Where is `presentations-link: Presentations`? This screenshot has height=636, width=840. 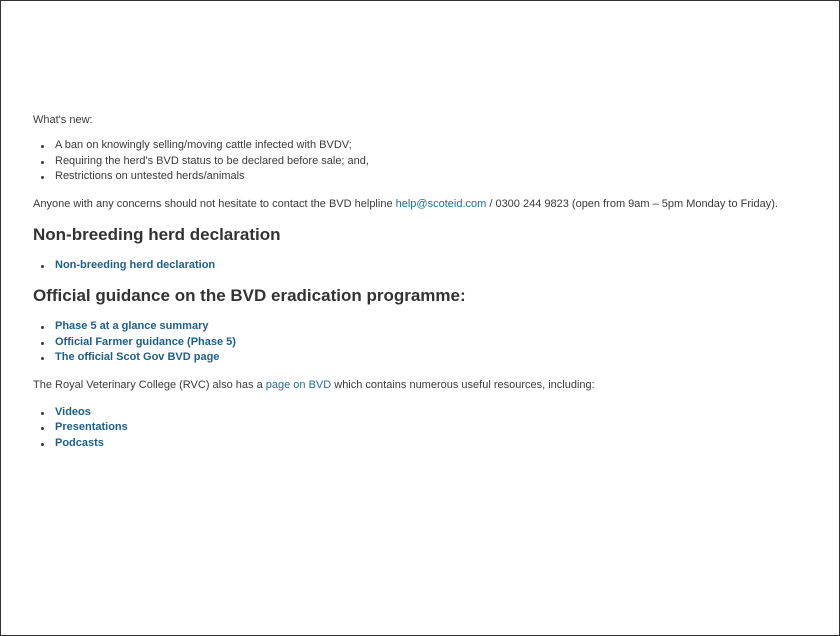 presentations-link: Presentations is located at coordinates (91, 427).